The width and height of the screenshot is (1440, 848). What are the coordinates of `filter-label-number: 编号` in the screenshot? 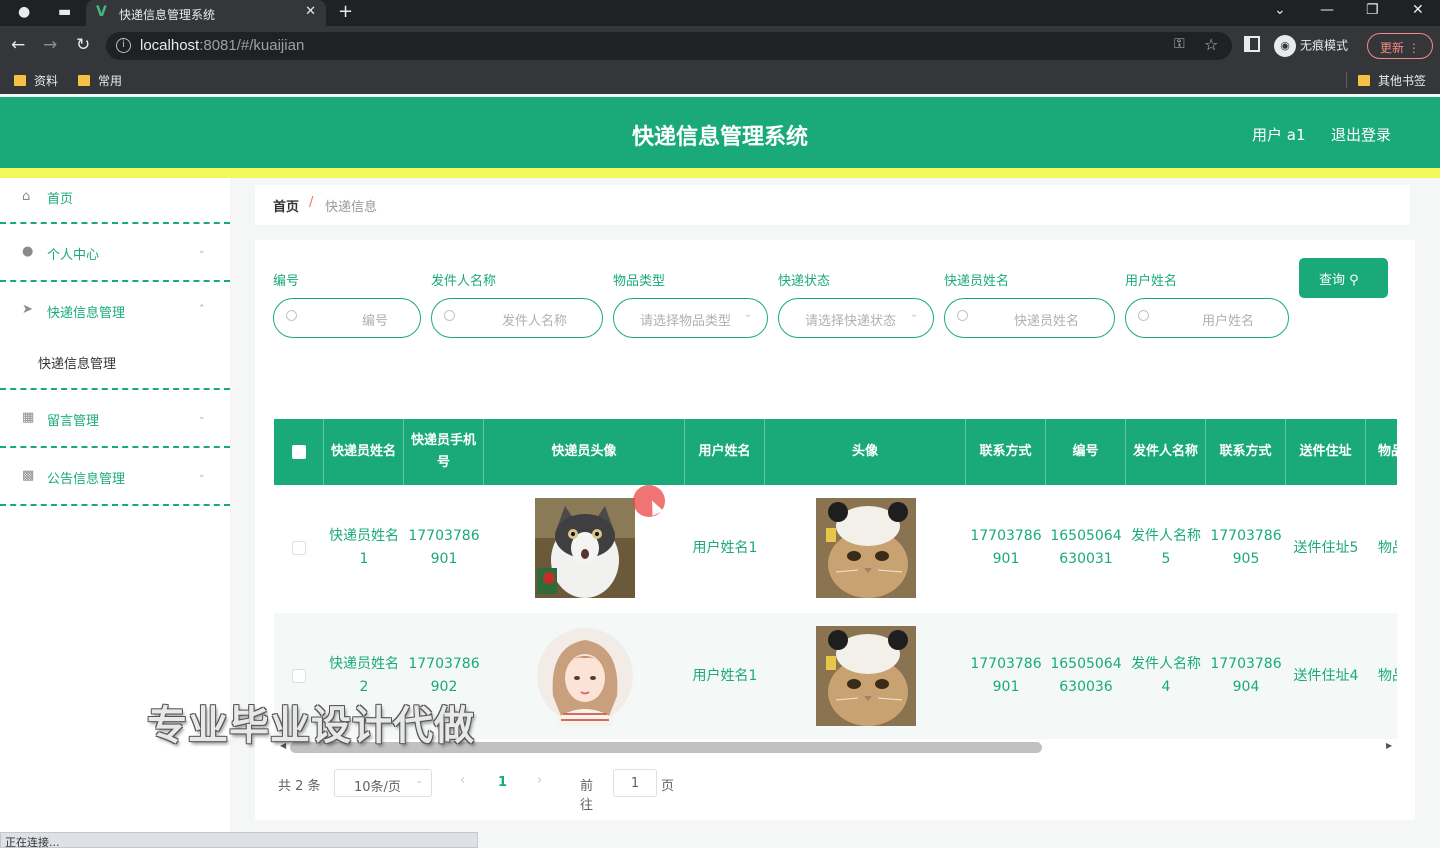 It's located at (286, 281).